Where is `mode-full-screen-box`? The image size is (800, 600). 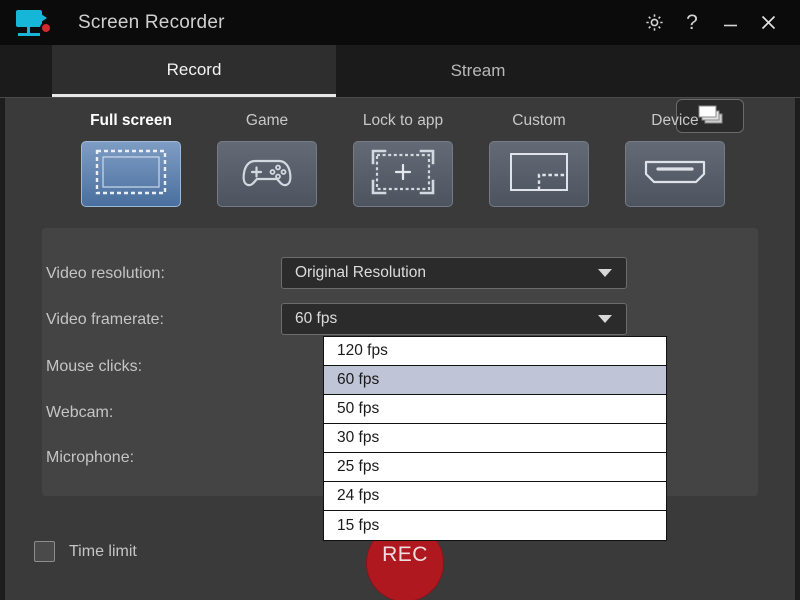 mode-full-screen-box is located at coordinates (131, 174).